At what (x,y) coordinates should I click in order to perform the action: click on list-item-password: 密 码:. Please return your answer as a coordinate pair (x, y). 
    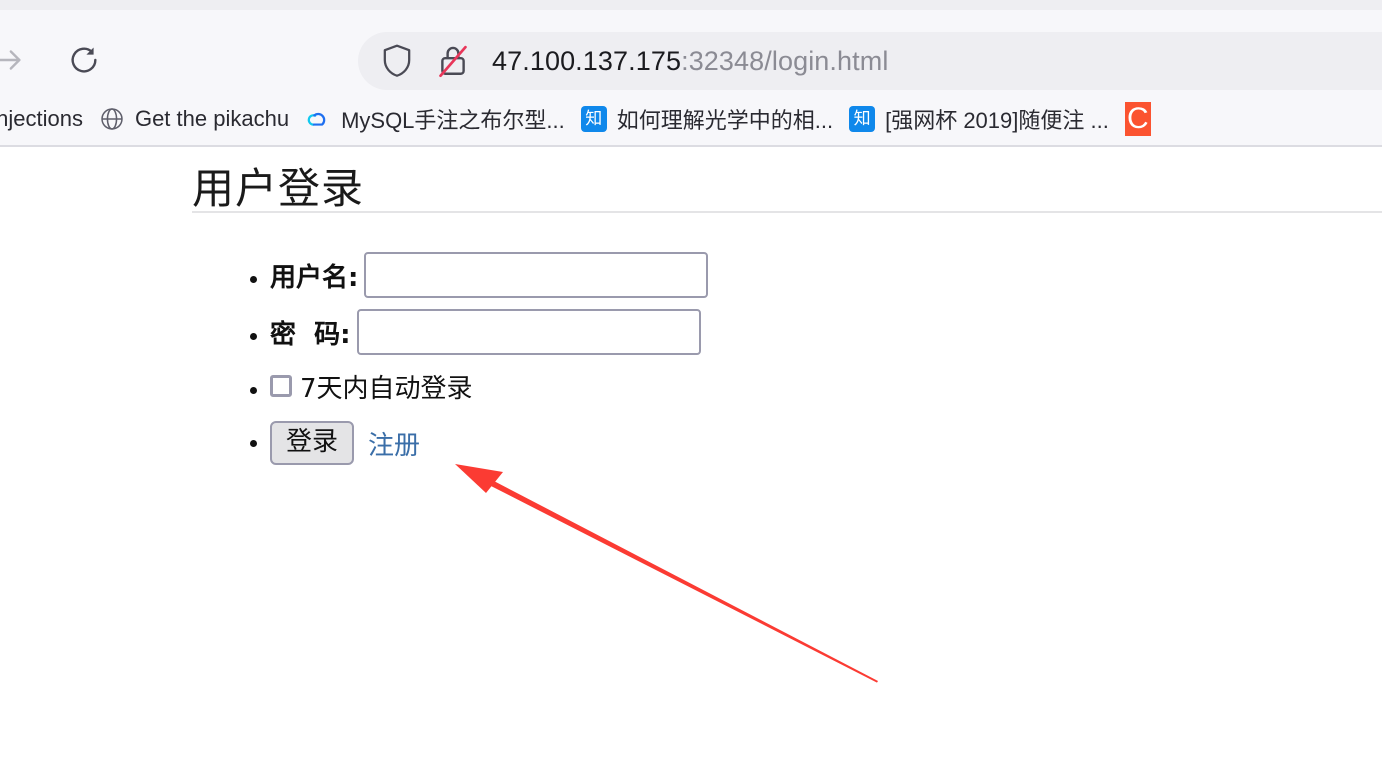
    Looking at the image, I should click on (489, 332).